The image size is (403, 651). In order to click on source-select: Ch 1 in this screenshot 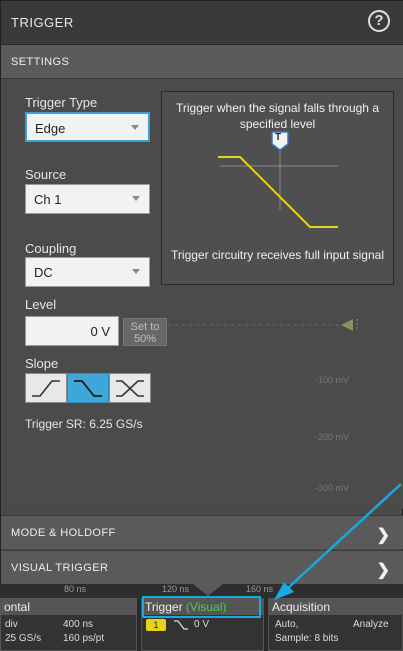, I will do `click(87, 199)`.